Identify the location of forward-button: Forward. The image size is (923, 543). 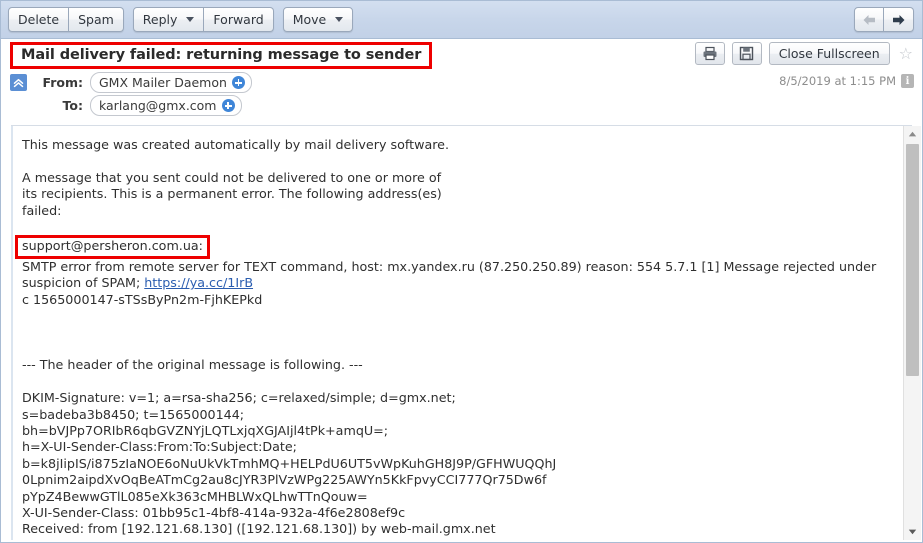
(239, 19).